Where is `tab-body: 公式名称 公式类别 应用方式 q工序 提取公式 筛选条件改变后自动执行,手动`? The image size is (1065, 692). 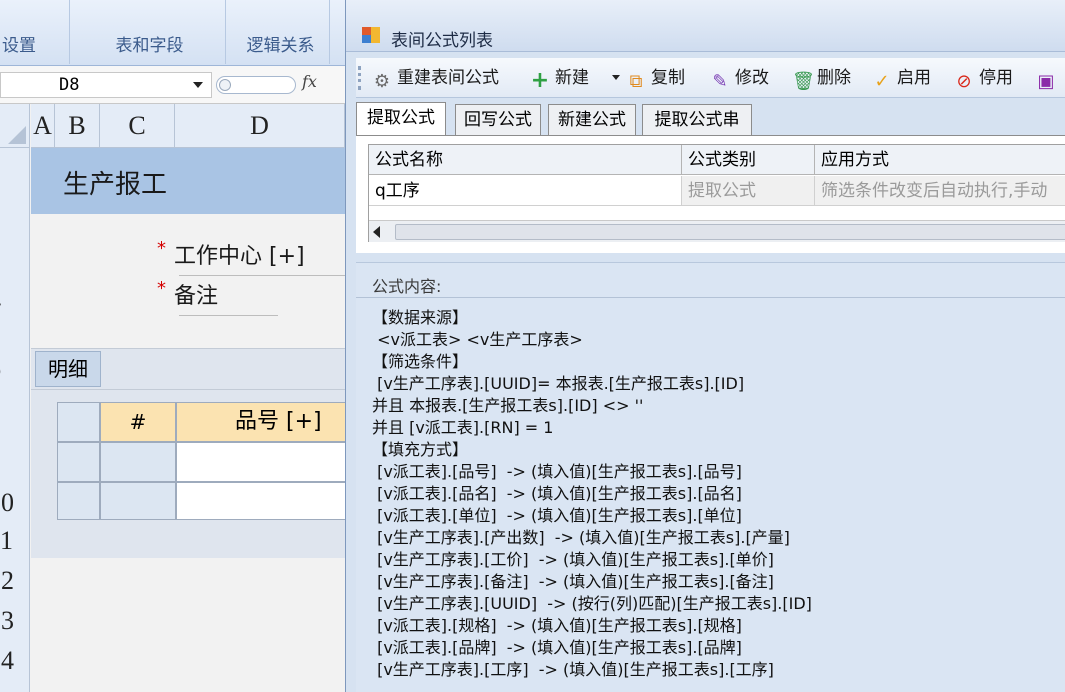 tab-body: 公式名称 公式类别 应用方式 q工序 提取公式 筛选条件改变后自动执行,手动 is located at coordinates (710, 194).